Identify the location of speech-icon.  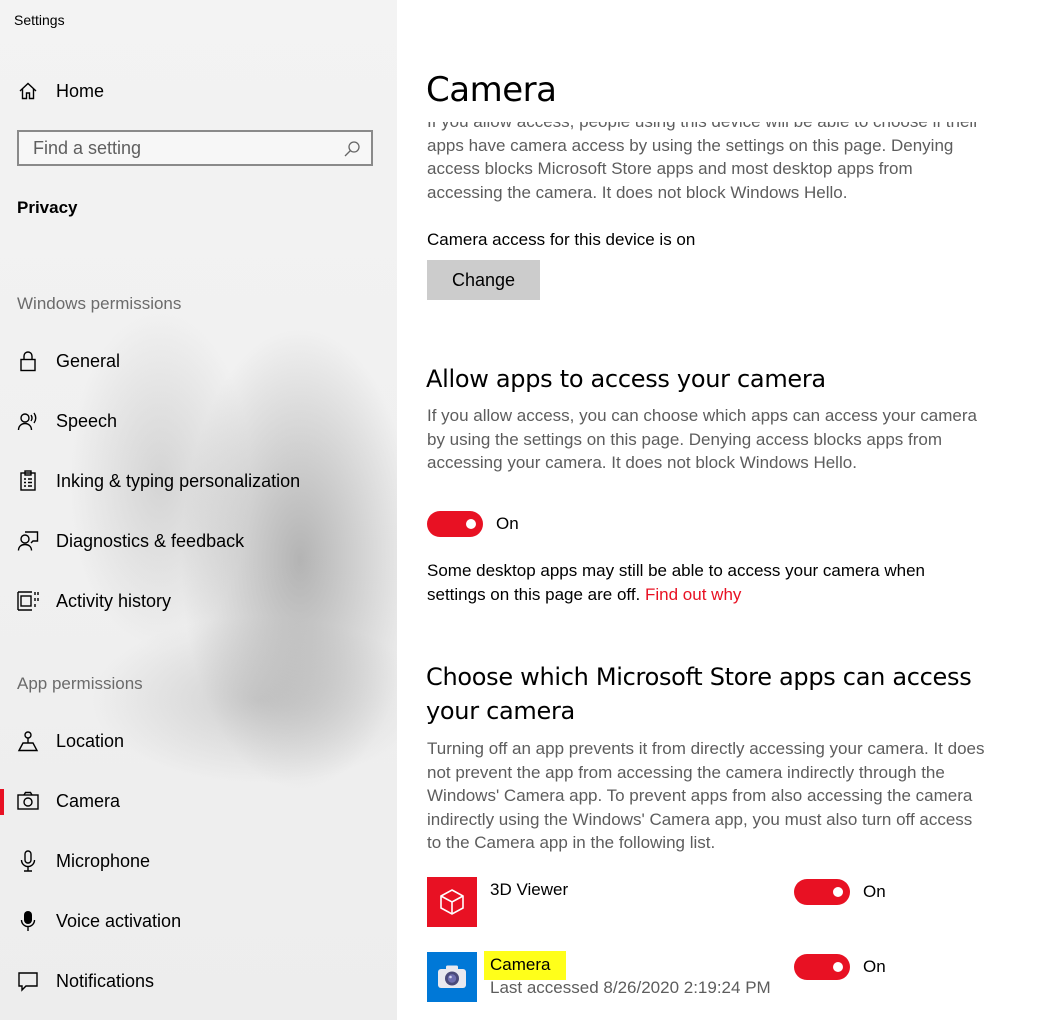
(28, 421).